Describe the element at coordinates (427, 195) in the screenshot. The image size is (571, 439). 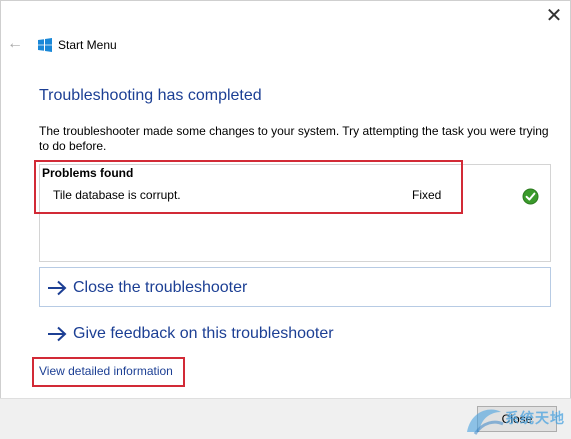
I see `problem-status: Fixed` at that location.